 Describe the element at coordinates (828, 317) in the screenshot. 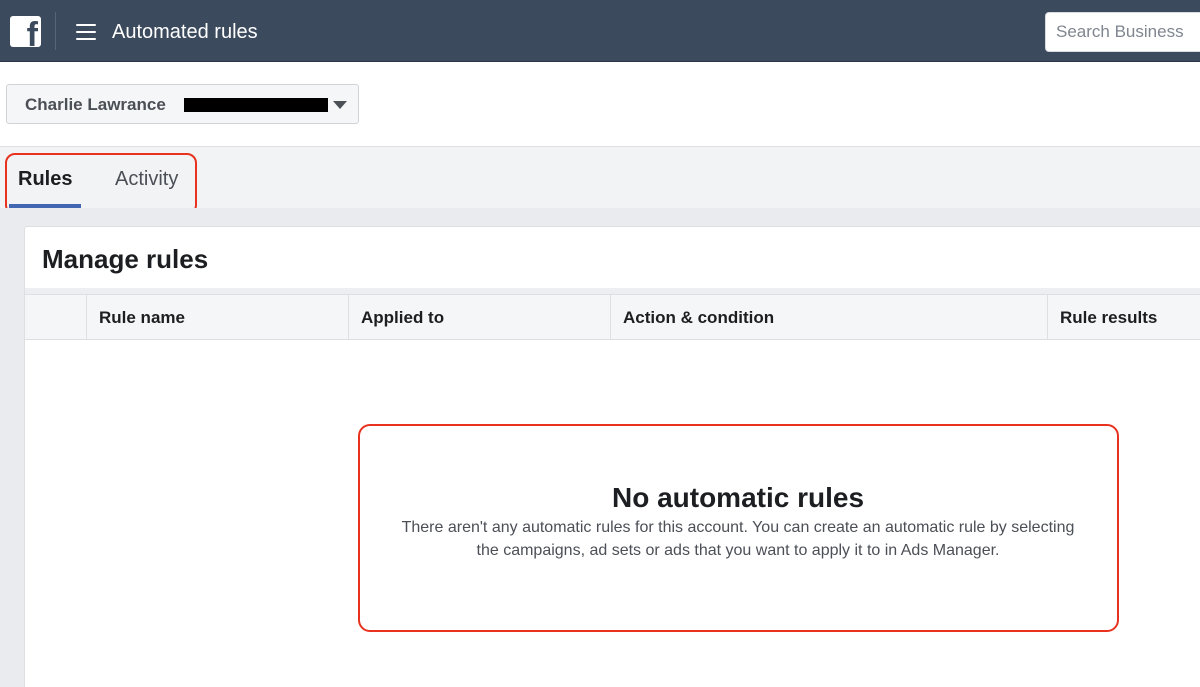

I see `column-header-action-condition: Action & condition` at that location.